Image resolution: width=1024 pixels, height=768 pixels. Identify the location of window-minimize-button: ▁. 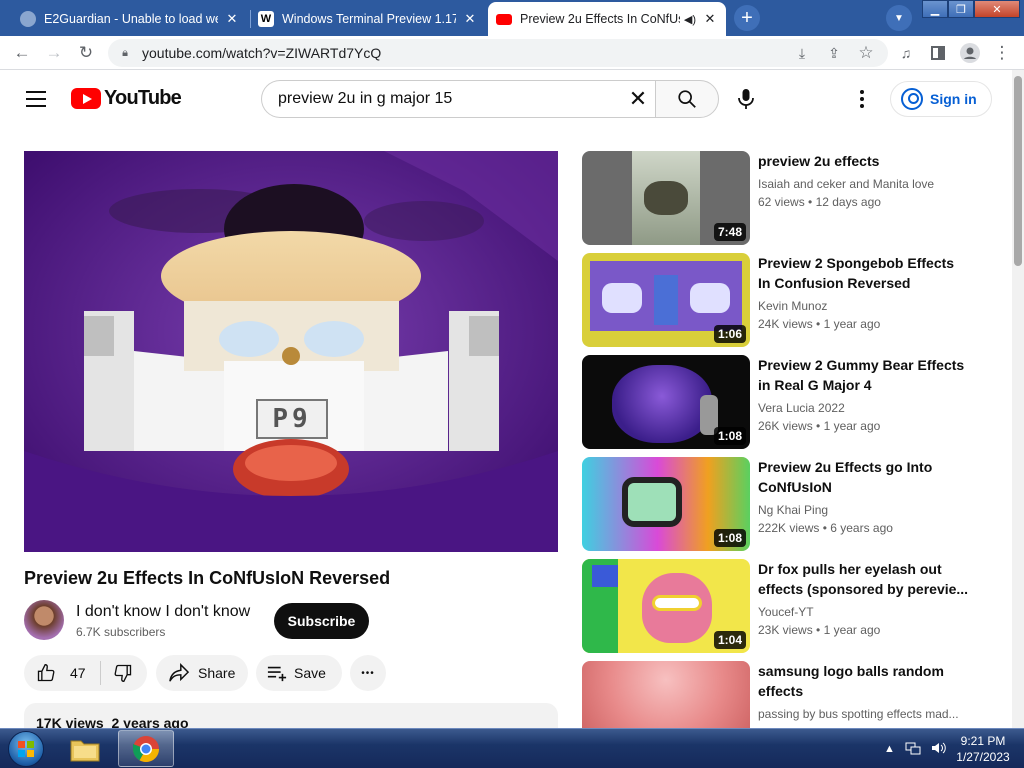
(935, 9).